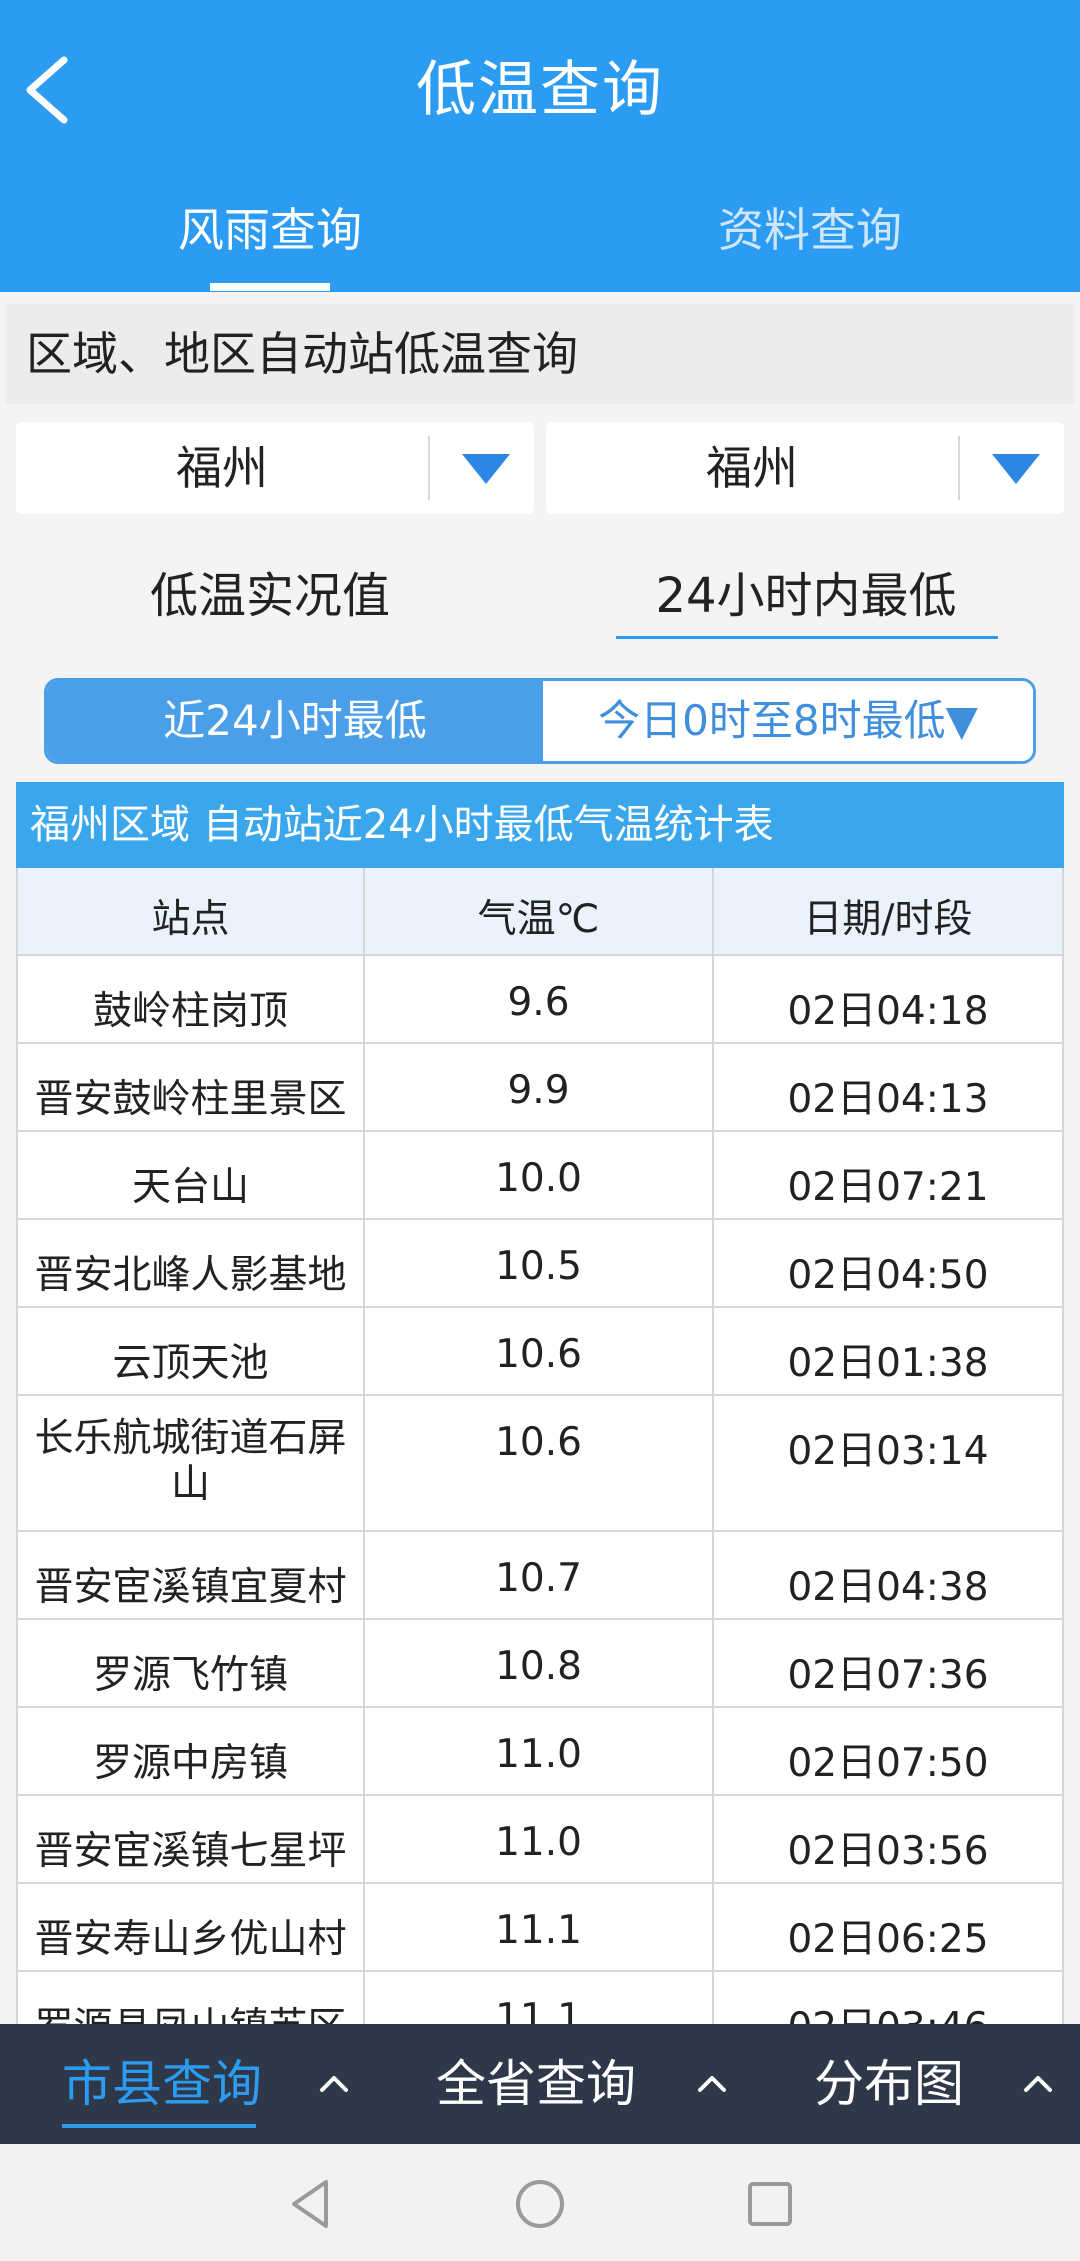 This screenshot has width=1080, height=2261. I want to click on temperature-value: 9.9, so click(539, 1087).